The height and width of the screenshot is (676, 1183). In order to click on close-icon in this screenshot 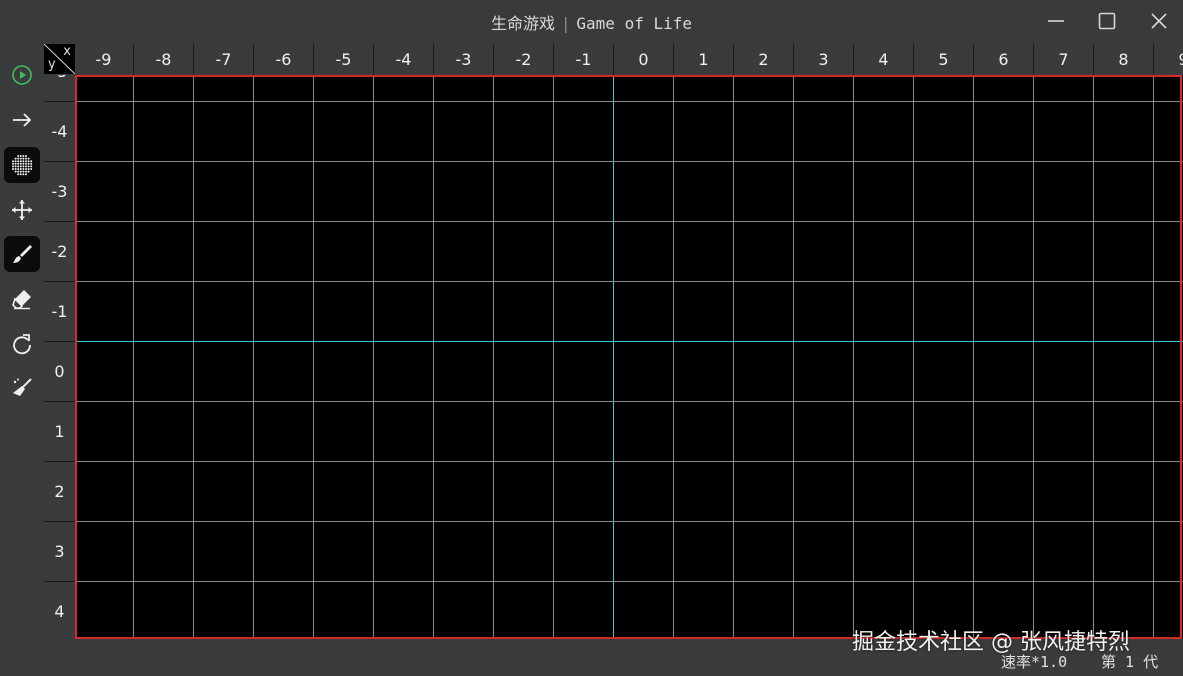, I will do `click(1159, 21)`.